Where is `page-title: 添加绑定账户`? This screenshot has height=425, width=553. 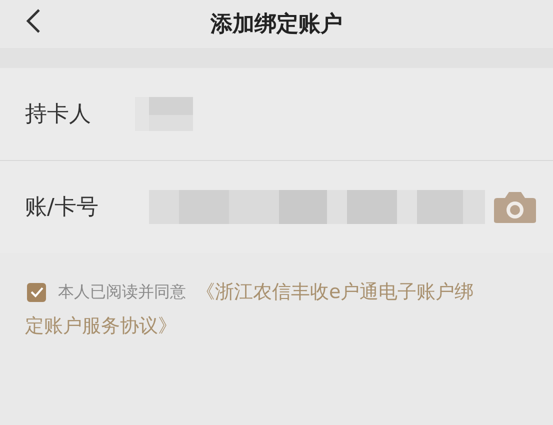
page-title: 添加绑定账户 is located at coordinates (276, 24).